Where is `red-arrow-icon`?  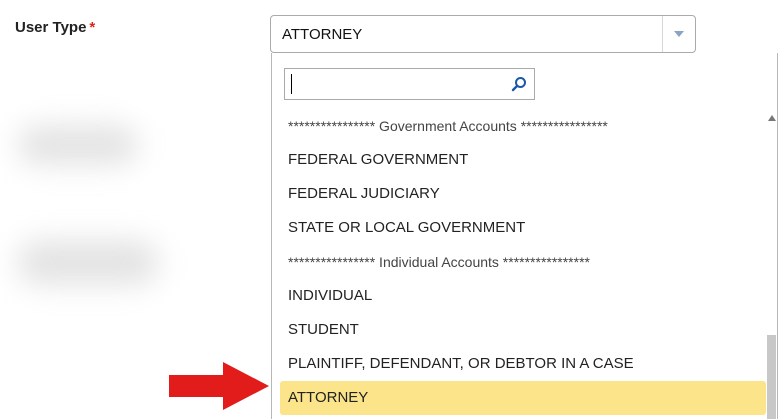 red-arrow-icon is located at coordinates (219, 386).